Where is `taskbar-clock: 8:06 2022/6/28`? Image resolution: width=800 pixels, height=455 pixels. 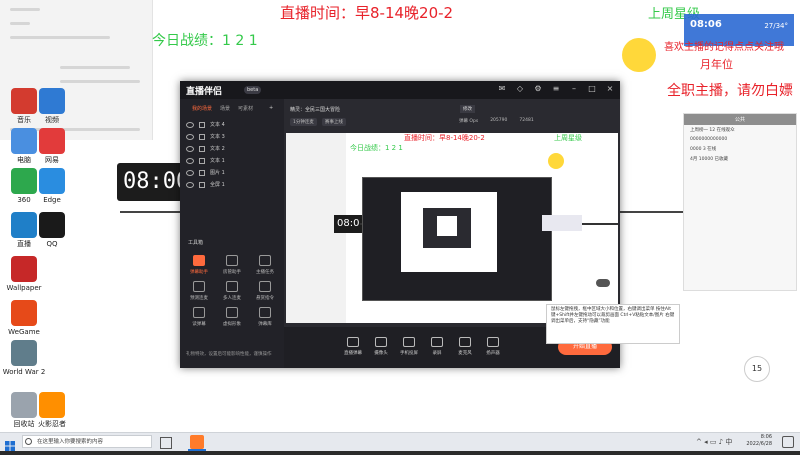
taskbar-clock: 8:06 2022/6/28 is located at coordinates (759, 441).